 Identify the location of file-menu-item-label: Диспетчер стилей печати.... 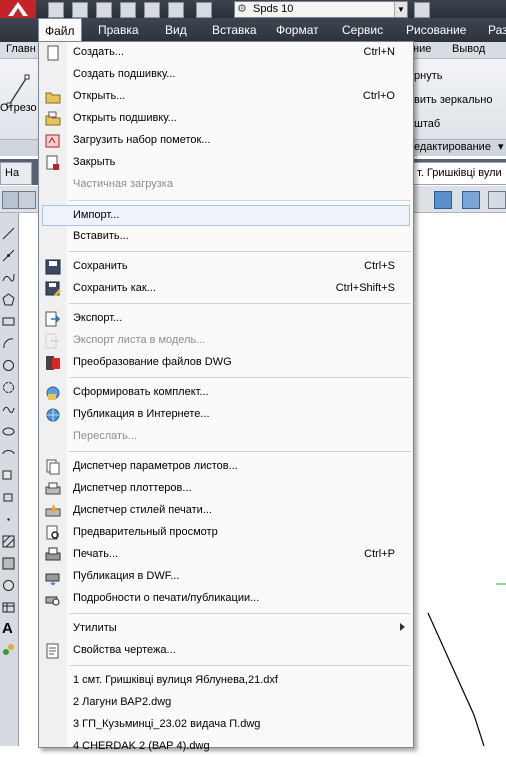
(142, 510).